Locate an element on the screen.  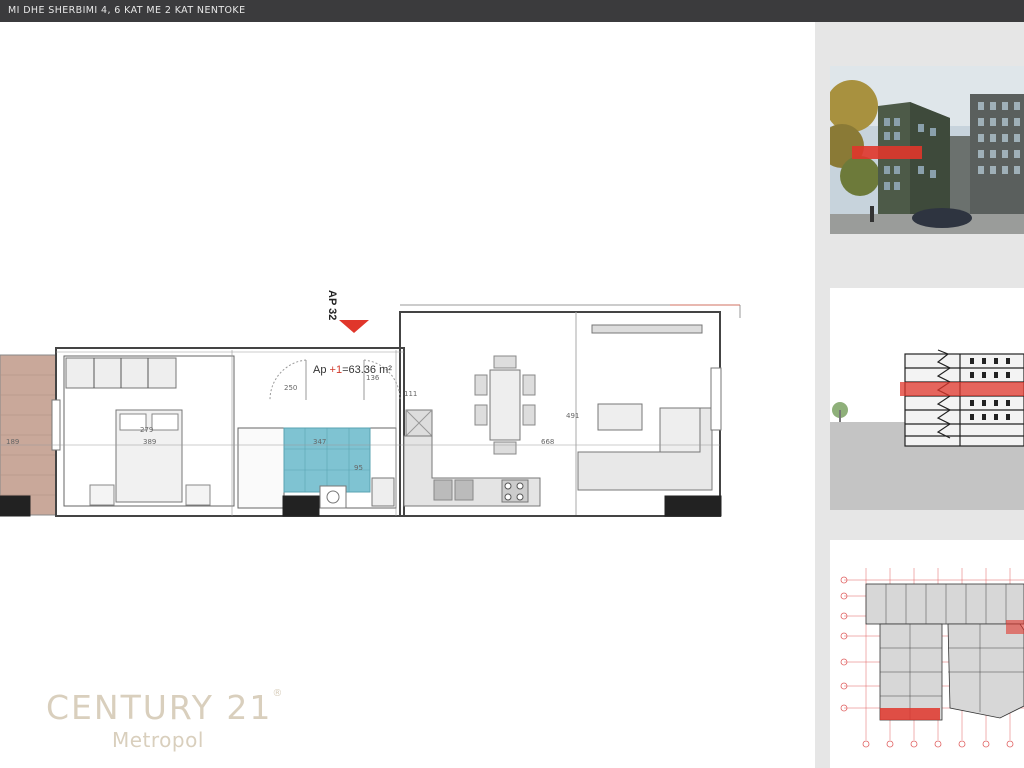
typical-floor-plan-drawing is located at coordinates (927, 654).